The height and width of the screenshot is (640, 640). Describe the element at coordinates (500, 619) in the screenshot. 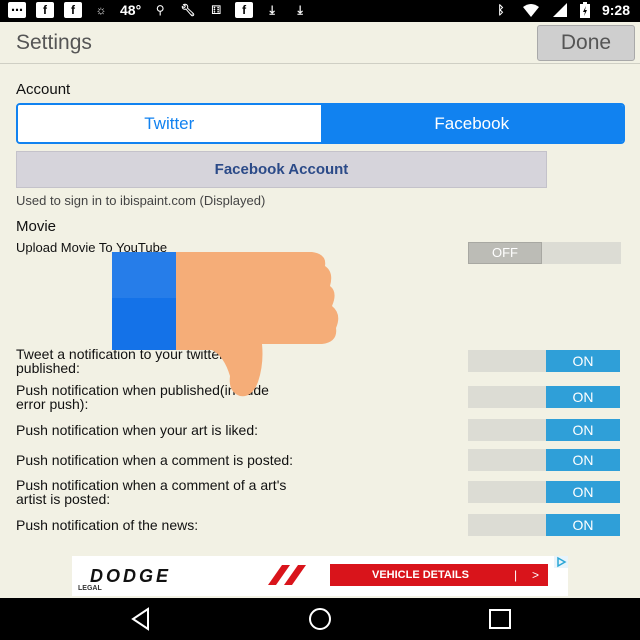

I see `recents-icon` at that location.